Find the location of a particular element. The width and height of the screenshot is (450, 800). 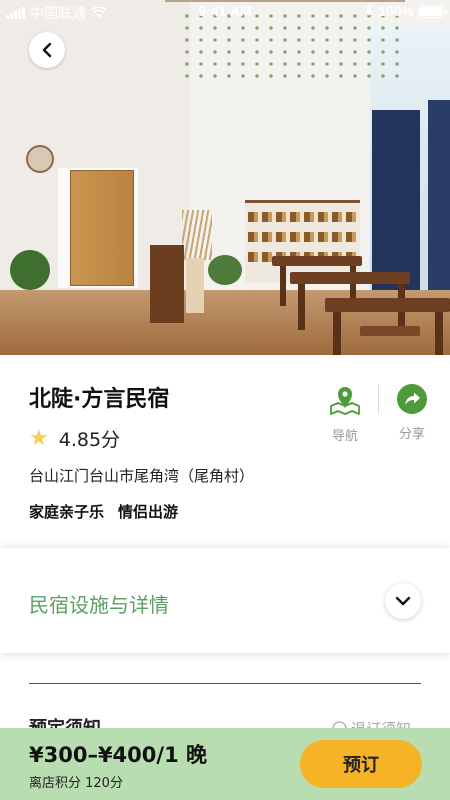

section-divider is located at coordinates (225, 683).